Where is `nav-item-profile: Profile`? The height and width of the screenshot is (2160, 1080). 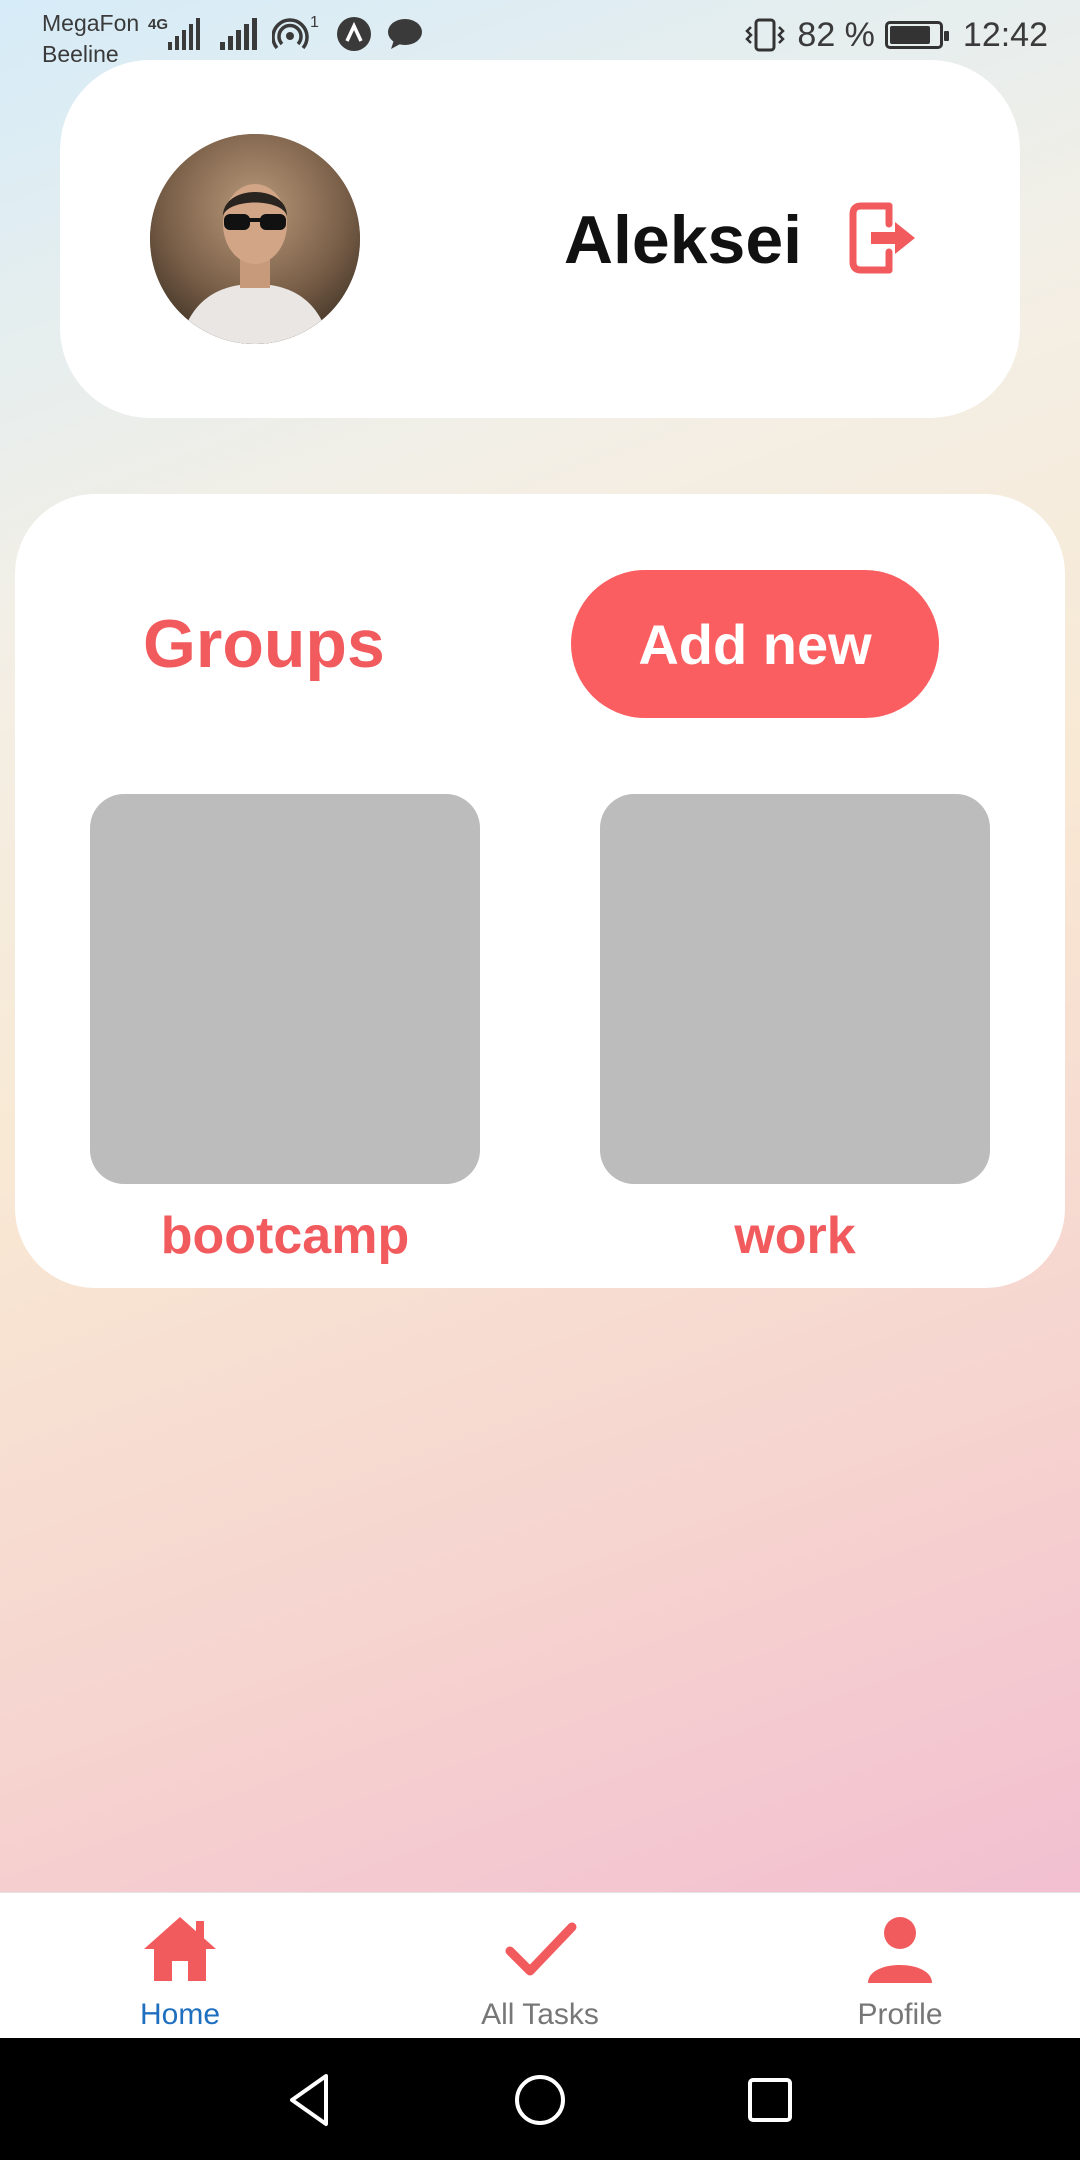 nav-item-profile: Profile is located at coordinates (900, 1966).